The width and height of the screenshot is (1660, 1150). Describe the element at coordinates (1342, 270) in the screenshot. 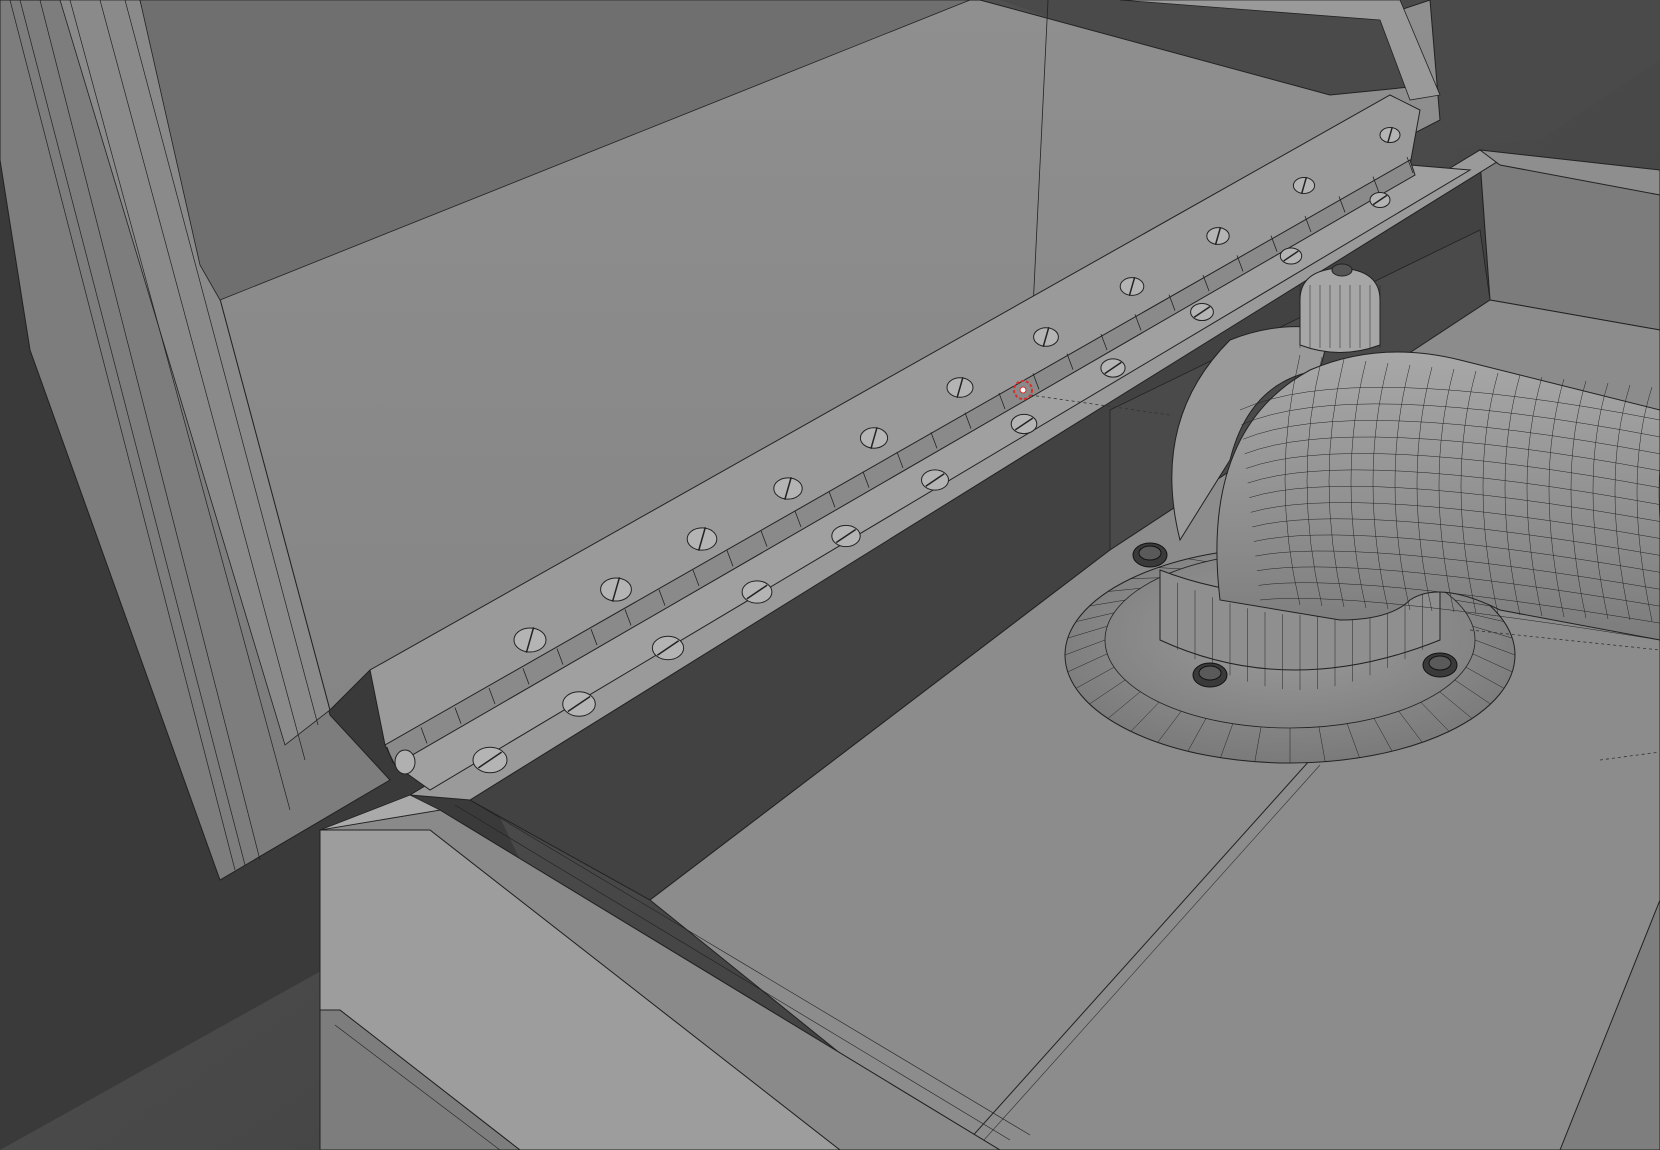

I see `elbow-knob-cap` at that location.